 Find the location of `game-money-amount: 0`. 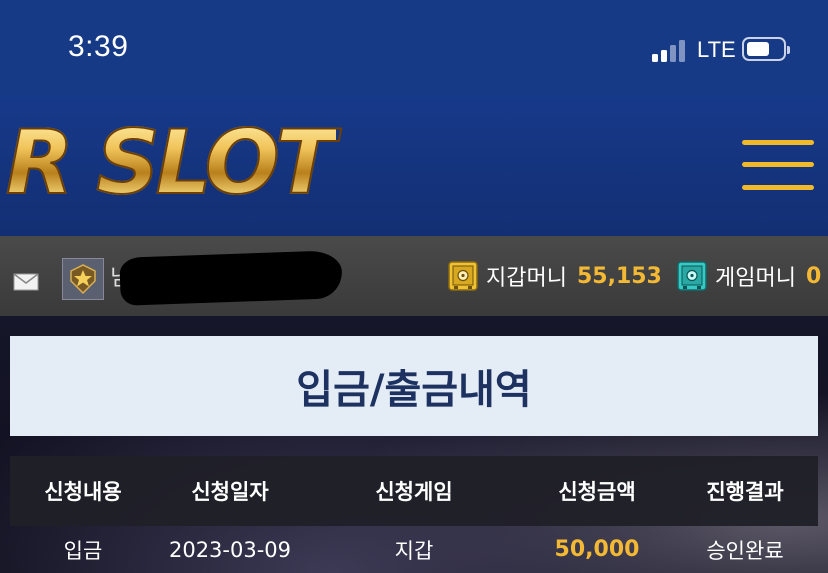

game-money-amount: 0 is located at coordinates (813, 276).